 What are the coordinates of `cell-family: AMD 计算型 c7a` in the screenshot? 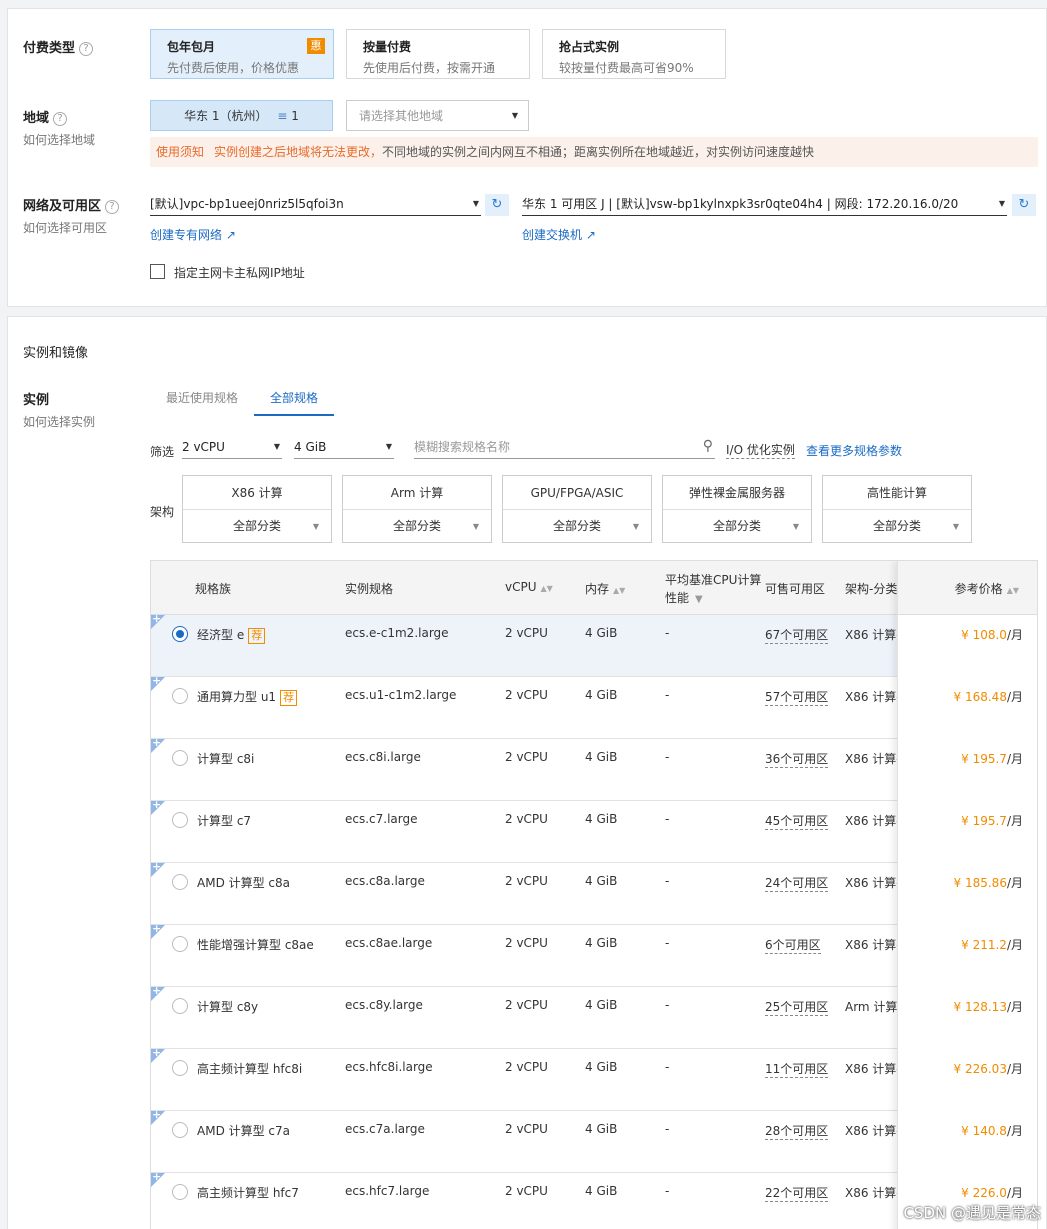 It's located at (243, 1130).